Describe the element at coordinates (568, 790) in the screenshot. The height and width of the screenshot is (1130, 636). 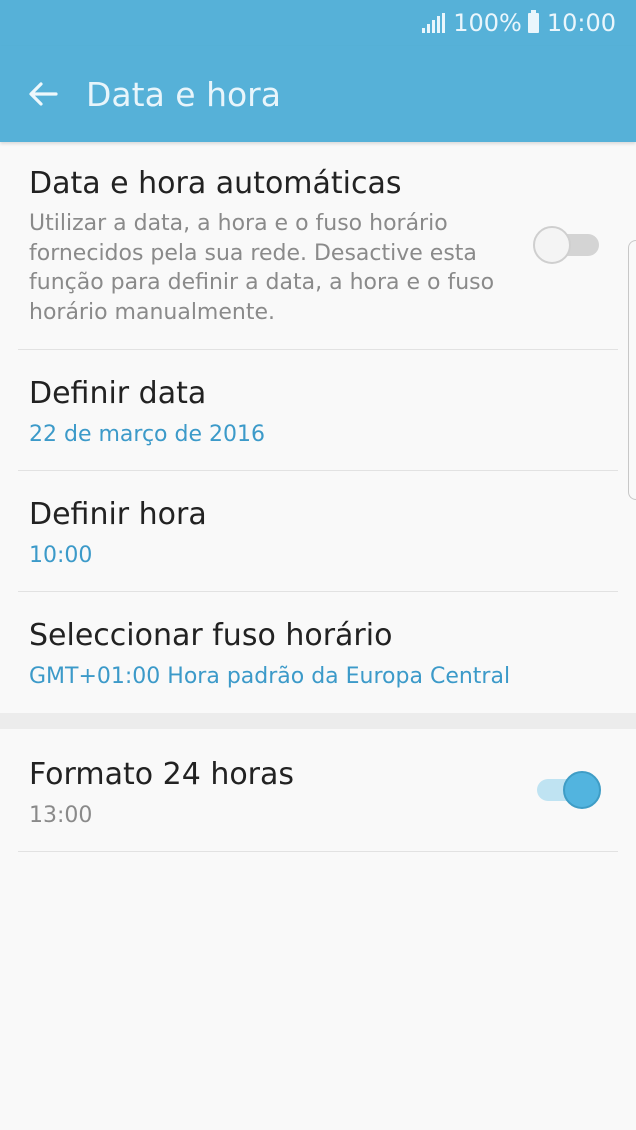
I see `24-hour-format-toggle` at that location.